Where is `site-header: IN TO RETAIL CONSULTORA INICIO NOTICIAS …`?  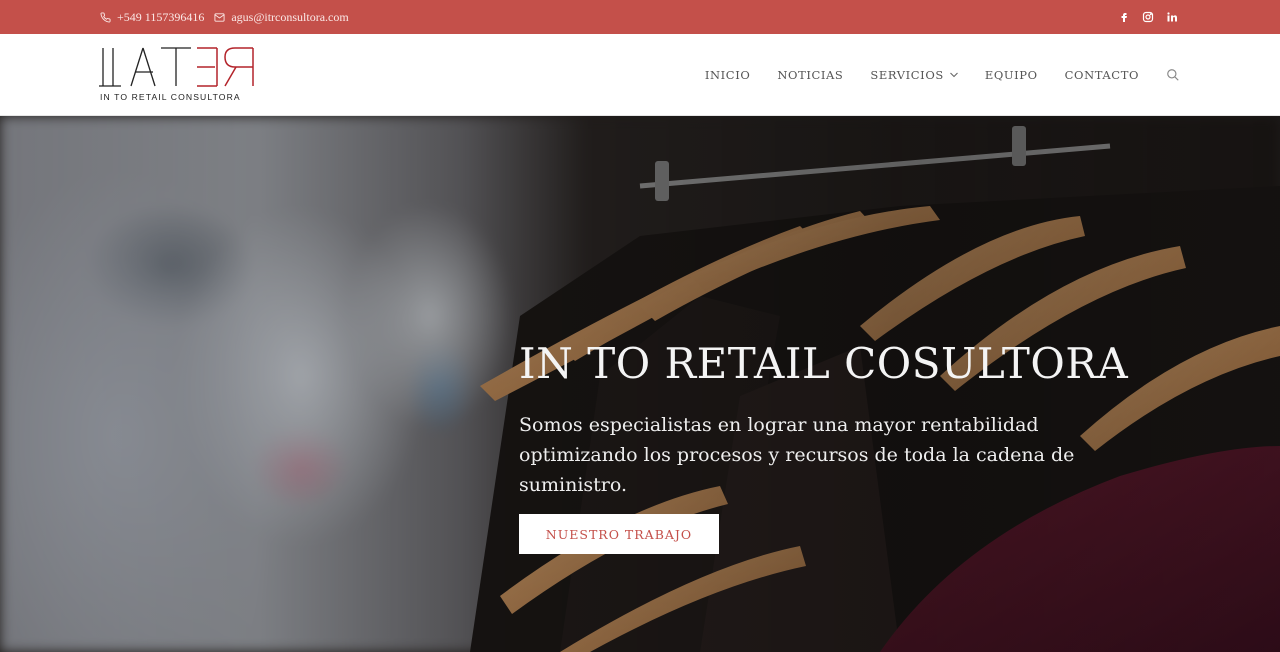 site-header: IN TO RETAIL CONSULTORA INICIO NOTICIAS … is located at coordinates (640, 75).